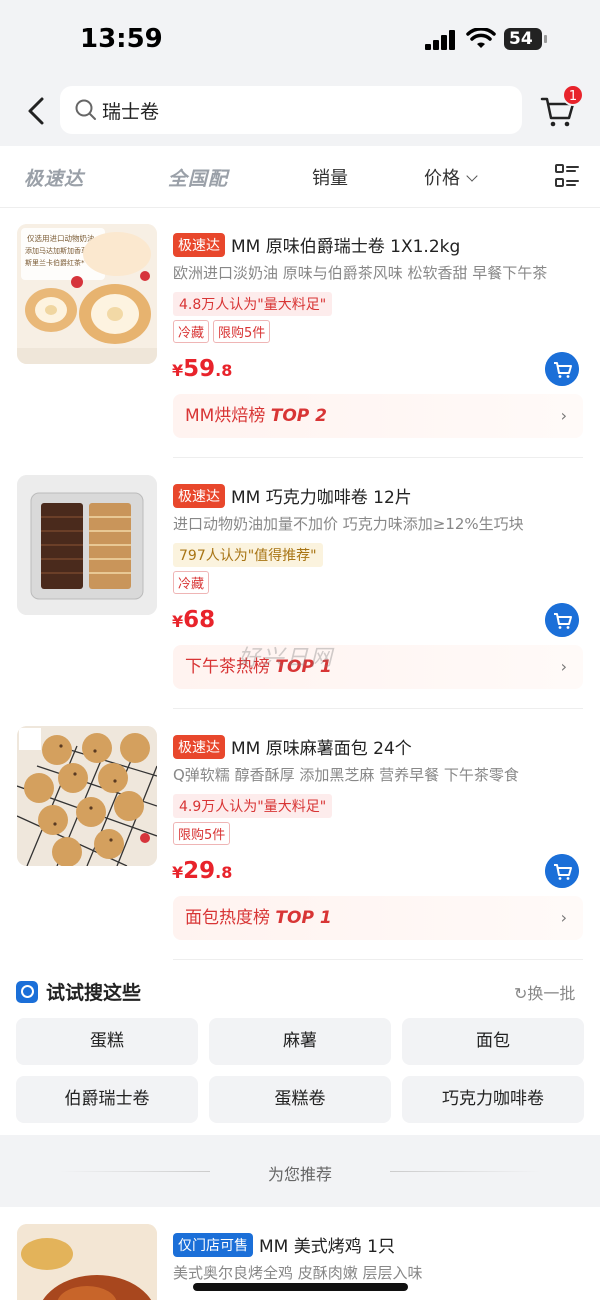  I want to click on status-bar: 13:59 54, so click(300, 40).